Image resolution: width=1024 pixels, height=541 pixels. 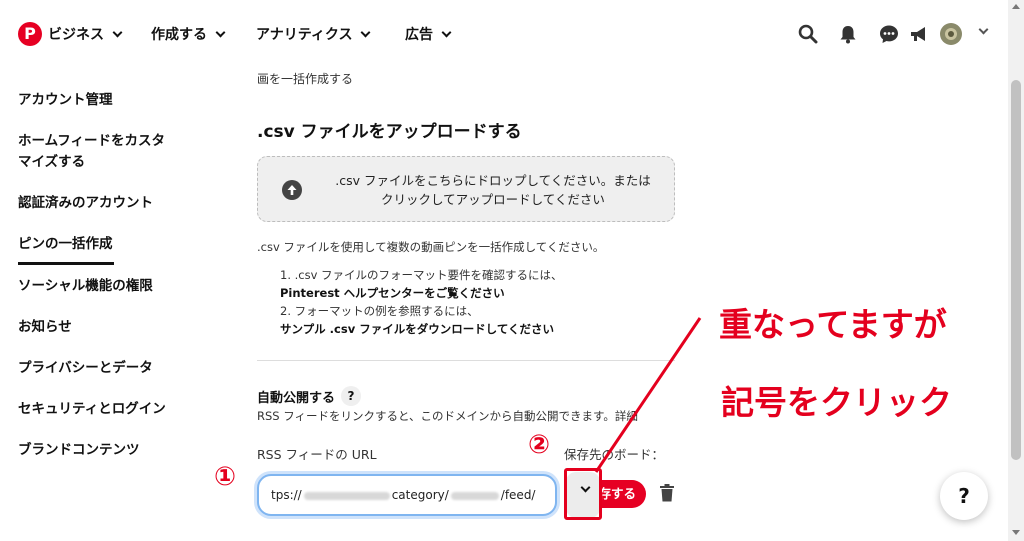 What do you see at coordinates (292, 190) in the screenshot?
I see `upload-icon` at bounding box center [292, 190].